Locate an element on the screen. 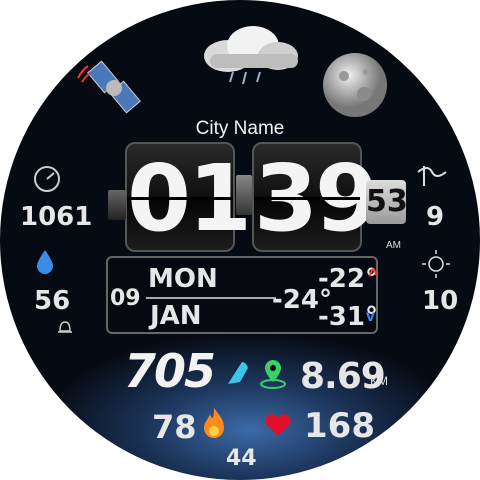 The width and height of the screenshot is (480, 480). moon-icon is located at coordinates (355, 85).